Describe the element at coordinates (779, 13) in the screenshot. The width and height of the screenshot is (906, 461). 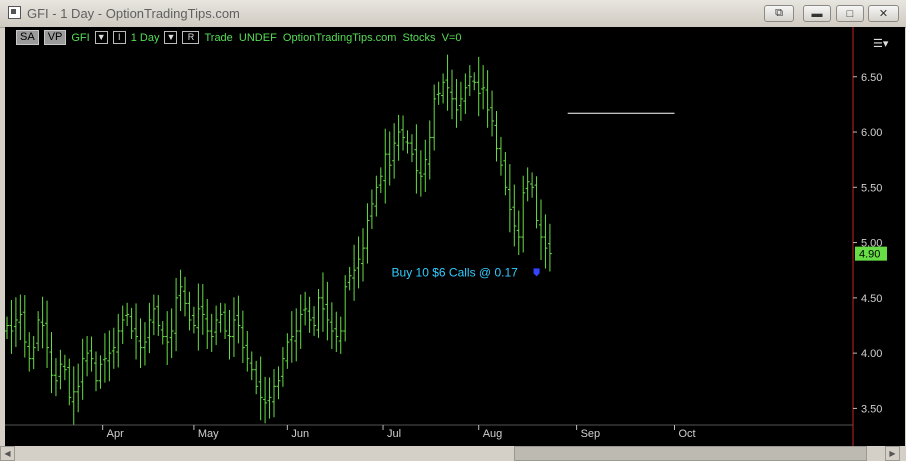
I see `restore-icon: ⧉` at that location.